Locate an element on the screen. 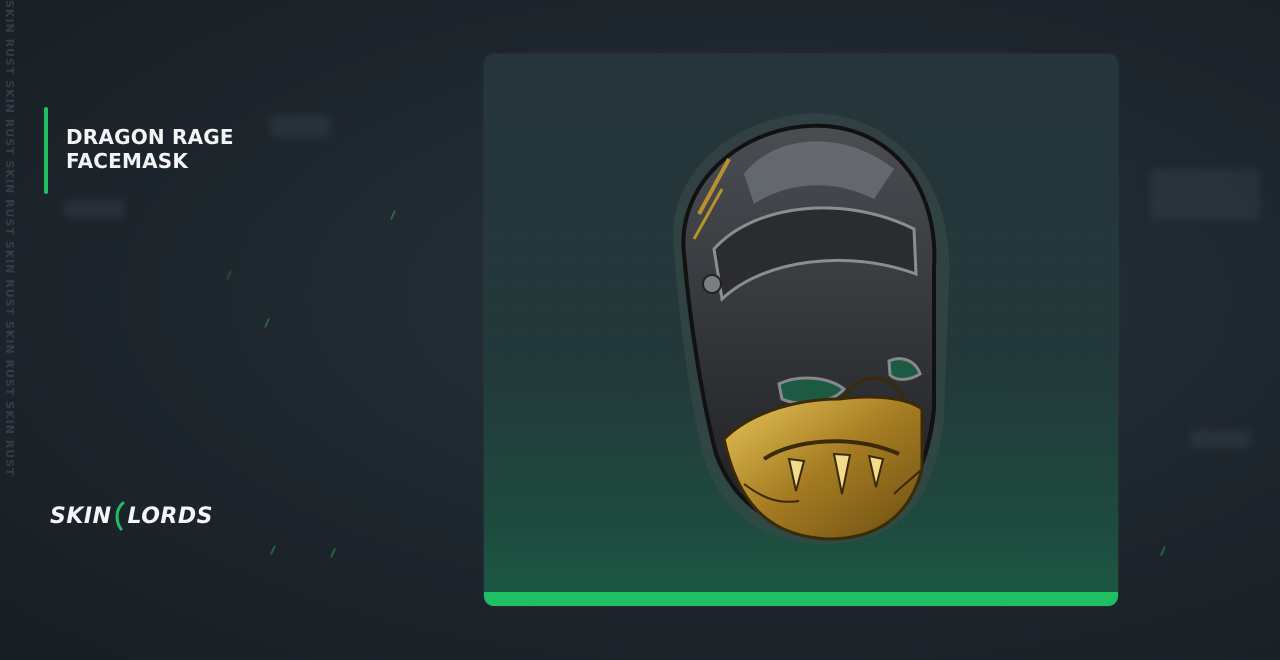 Image resolution: width=1280 pixels, height=660 pixels. item-title-block: DRAGON RAGE FACEMASK is located at coordinates (139, 150).